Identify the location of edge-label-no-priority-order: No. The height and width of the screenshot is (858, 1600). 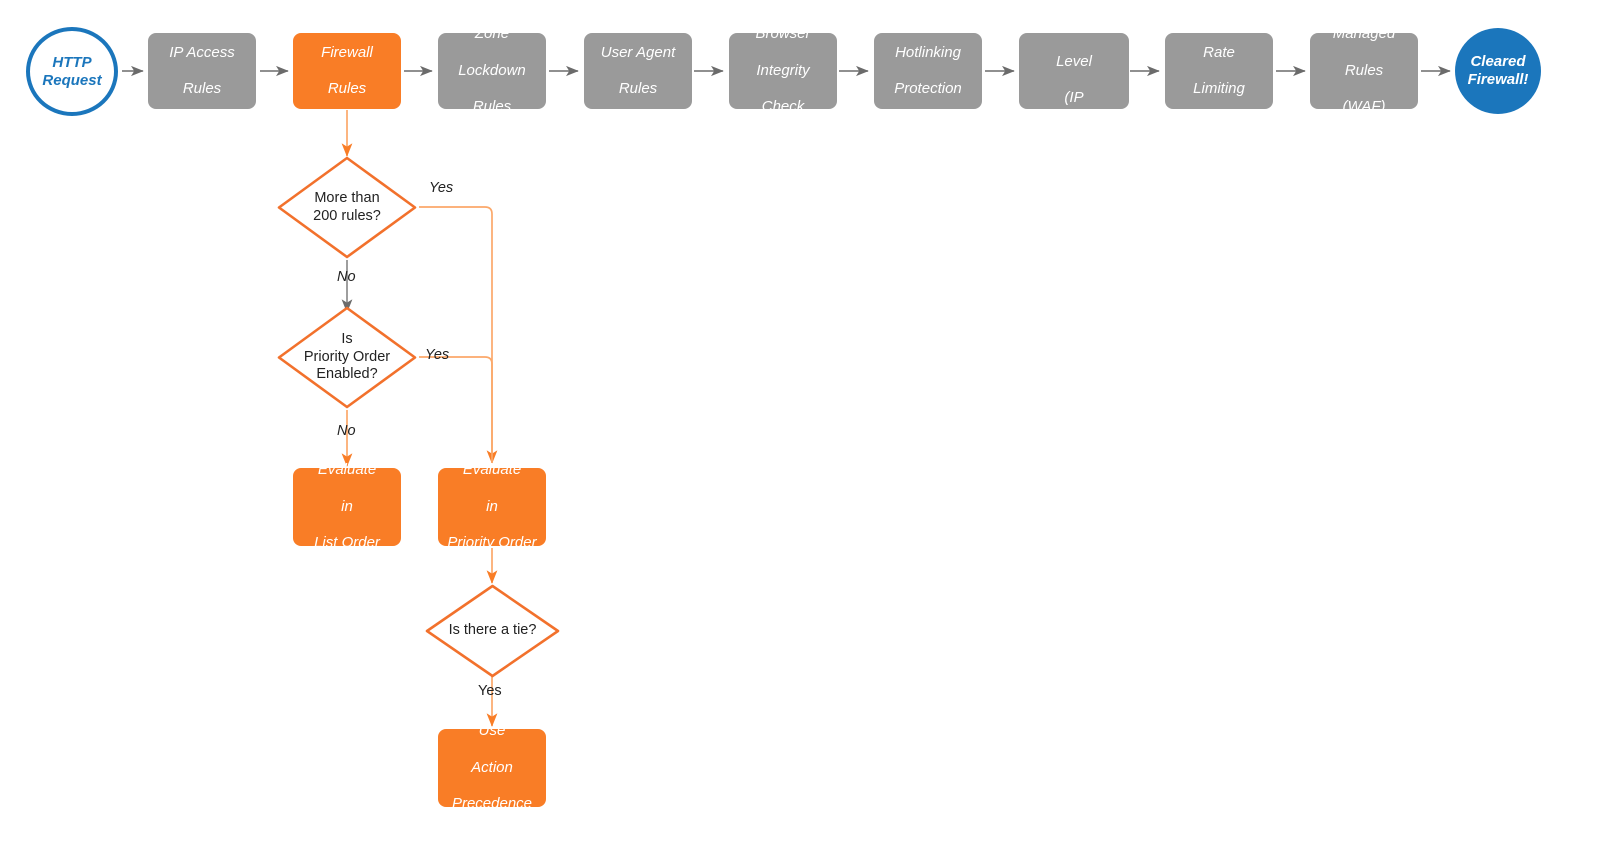
(346, 431).